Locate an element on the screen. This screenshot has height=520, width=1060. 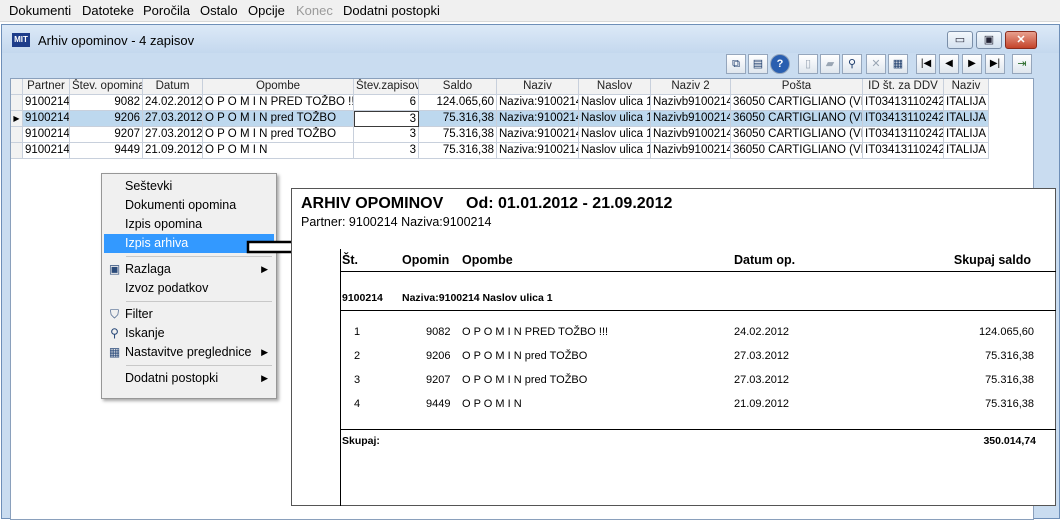
column-header: Naslov is located at coordinates (615, 87).